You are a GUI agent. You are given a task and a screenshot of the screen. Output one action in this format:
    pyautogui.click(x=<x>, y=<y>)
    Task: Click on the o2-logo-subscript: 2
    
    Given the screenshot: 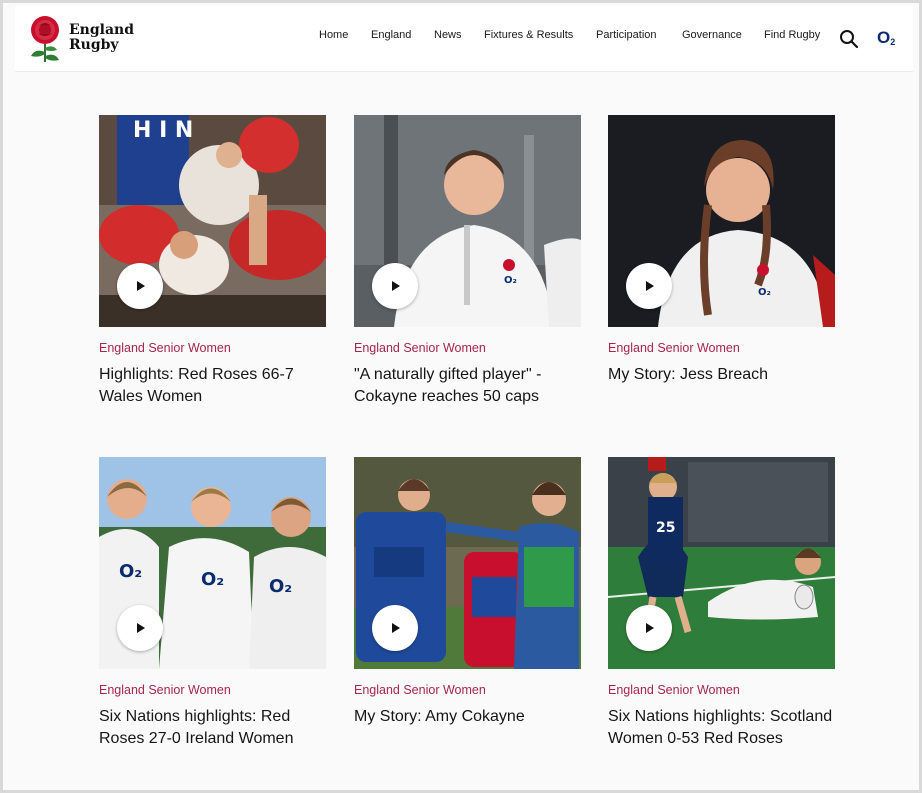 What is the action you would take?
    pyautogui.click(x=893, y=42)
    